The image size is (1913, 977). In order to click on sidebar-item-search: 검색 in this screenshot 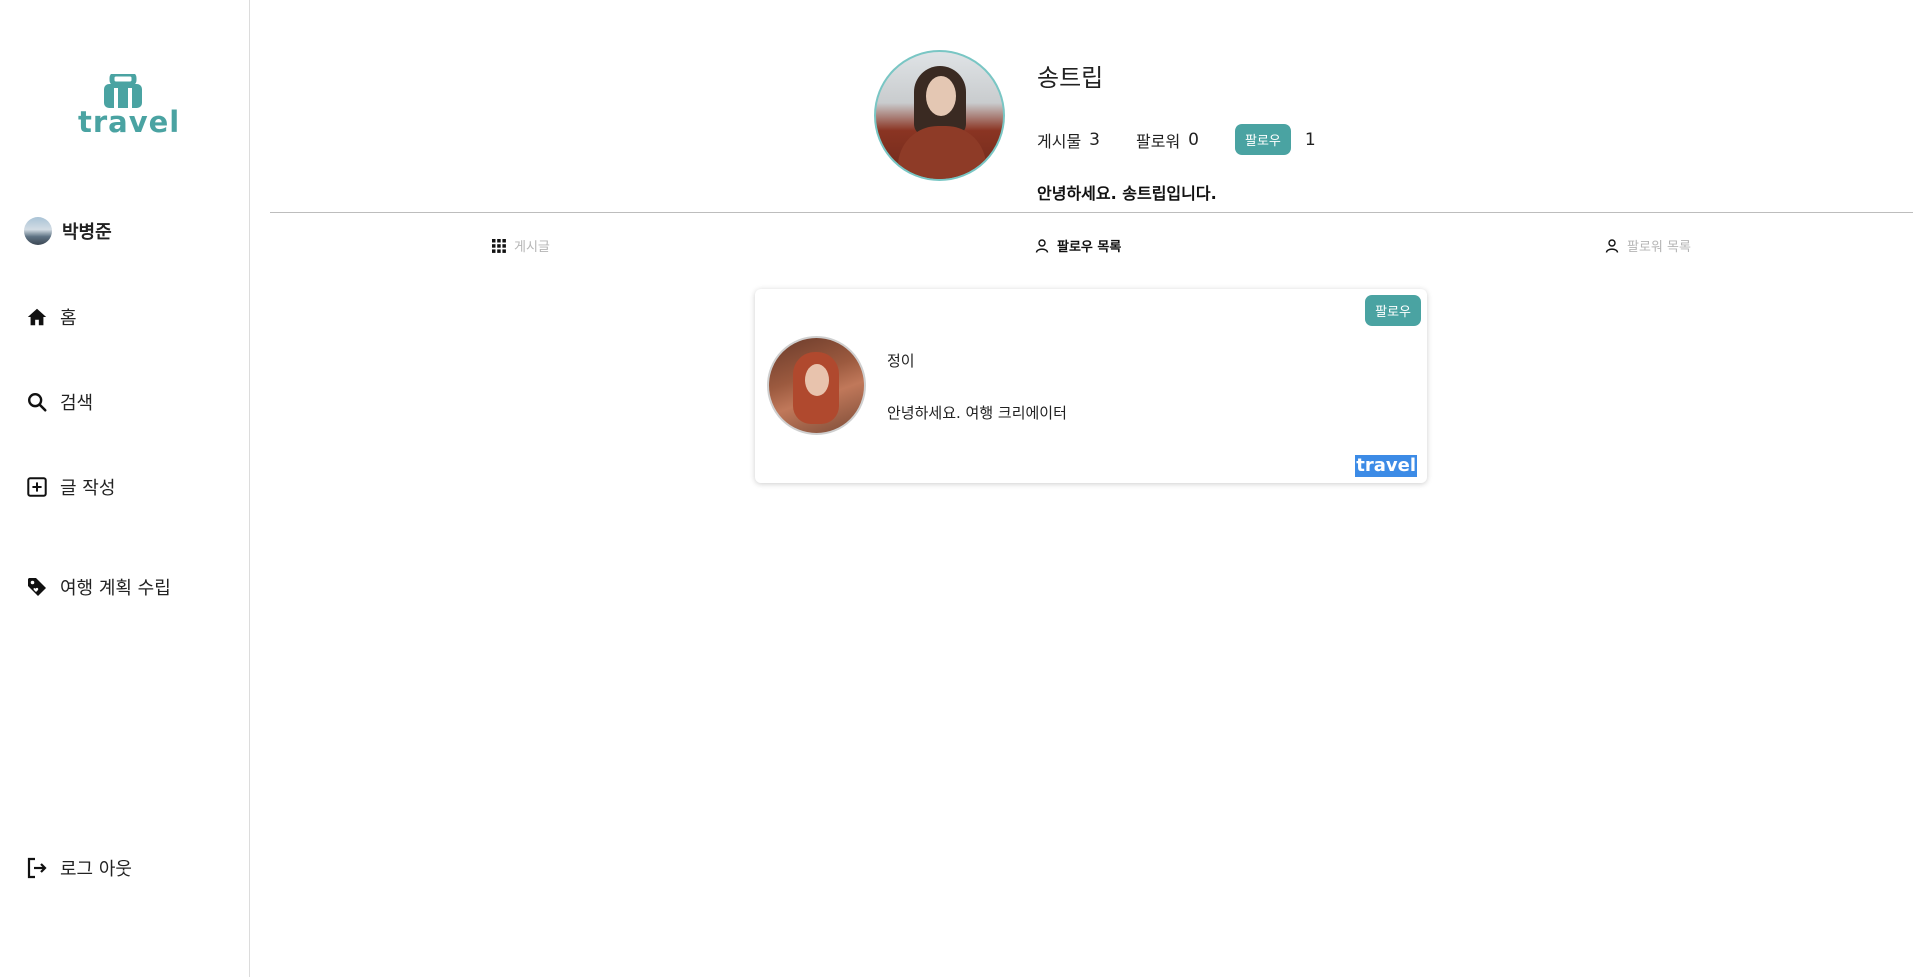, I will do `click(58, 402)`.